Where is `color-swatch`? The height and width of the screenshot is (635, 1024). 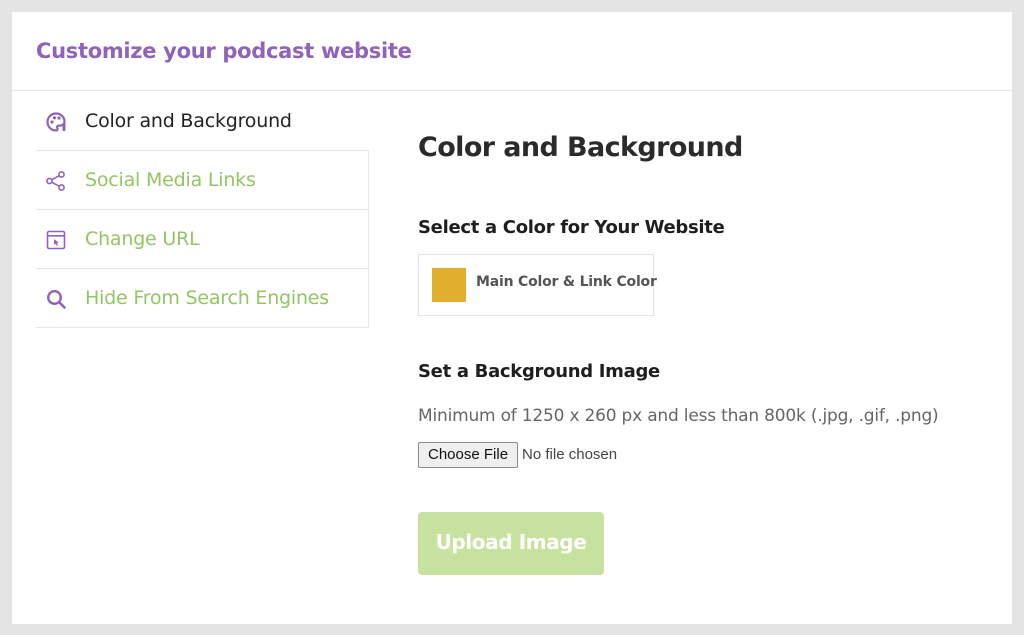
color-swatch is located at coordinates (449, 285).